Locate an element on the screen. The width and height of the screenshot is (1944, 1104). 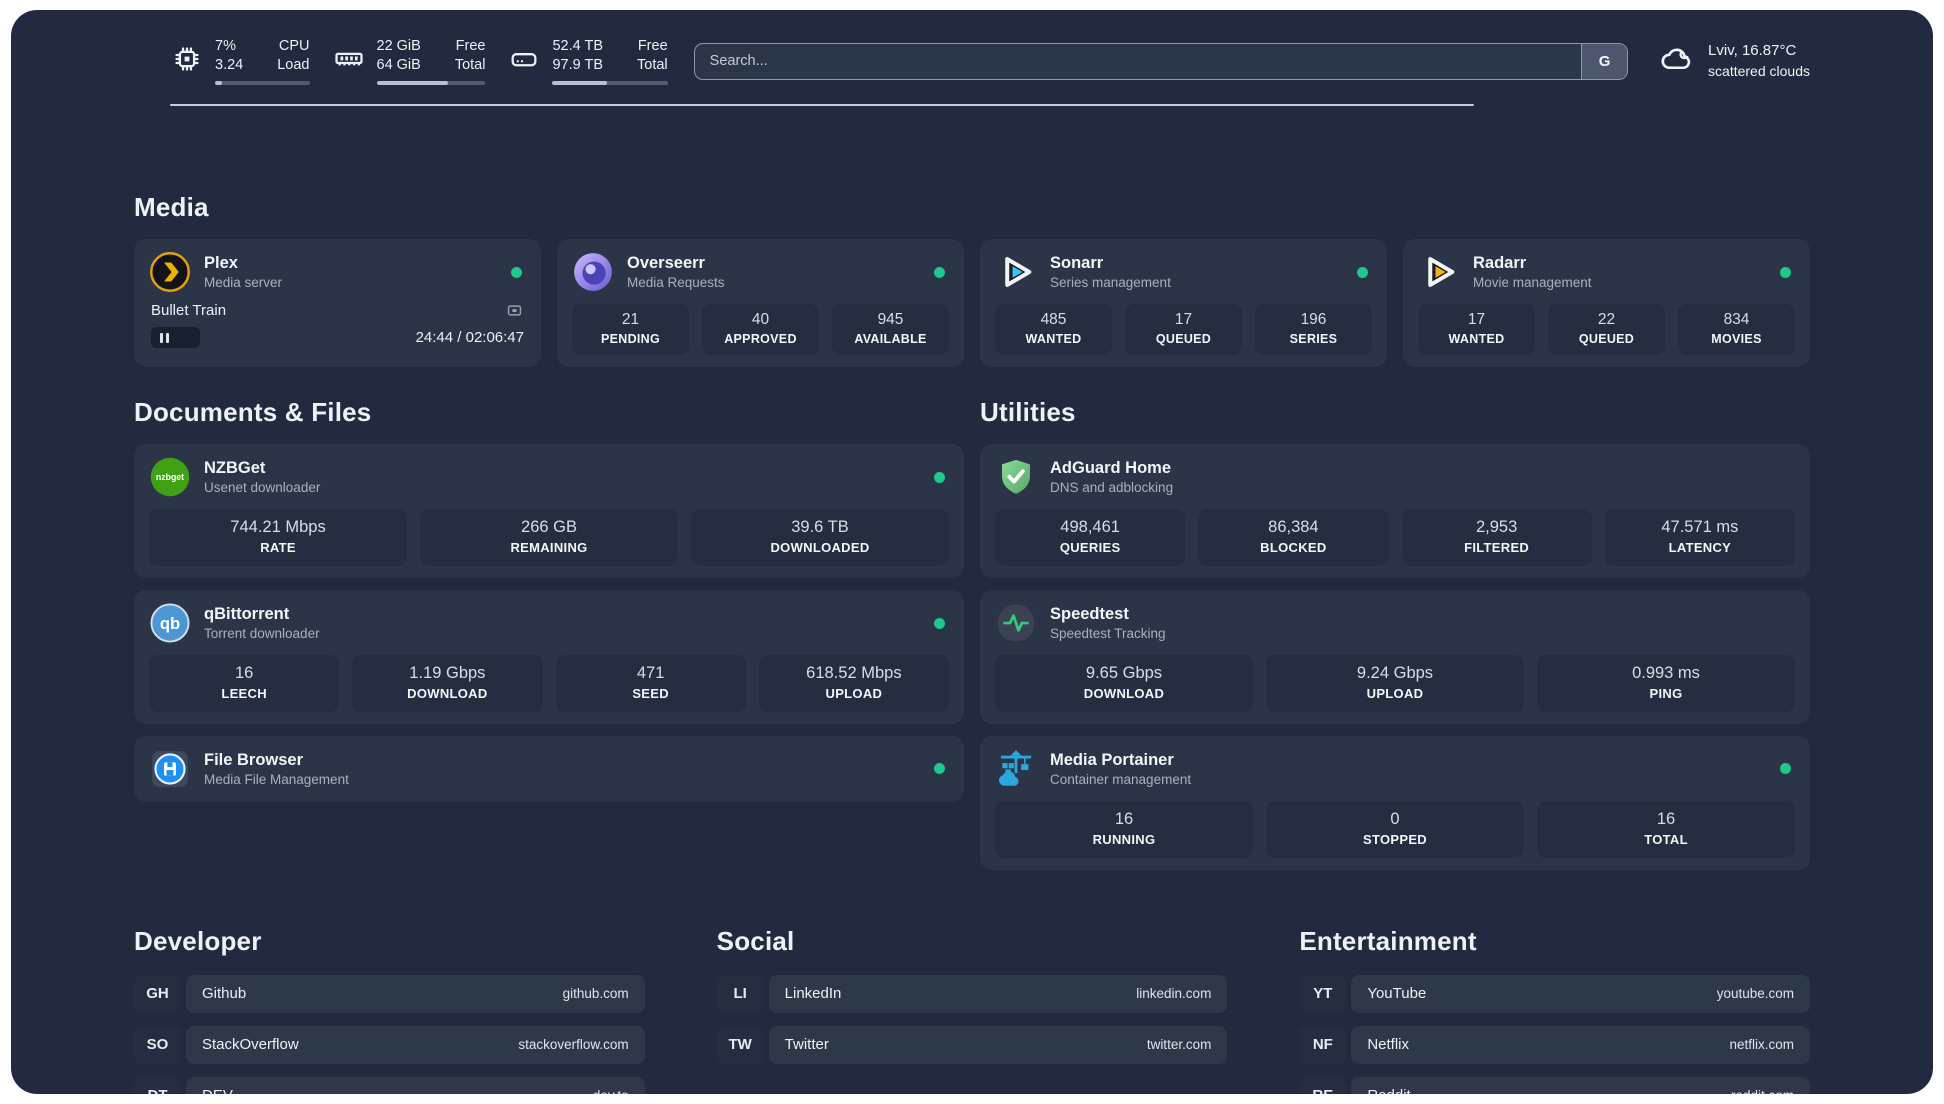
weather-widget: Lviv, 16.87°C scattered clouds is located at coordinates (1734, 61).